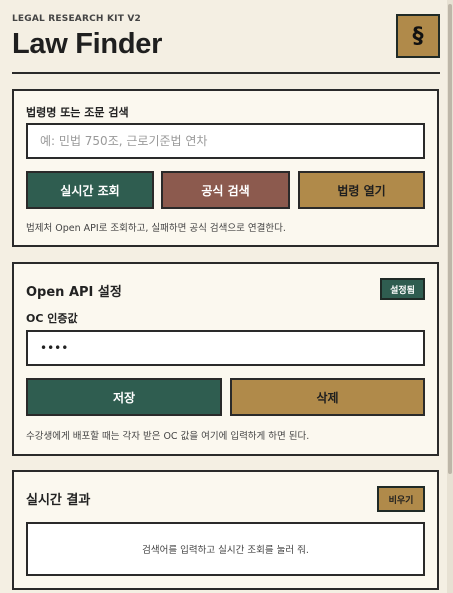 This screenshot has height=593, width=453. What do you see at coordinates (74, 292) in the screenshot?
I see `api-settings-title: Open API 설정` at bounding box center [74, 292].